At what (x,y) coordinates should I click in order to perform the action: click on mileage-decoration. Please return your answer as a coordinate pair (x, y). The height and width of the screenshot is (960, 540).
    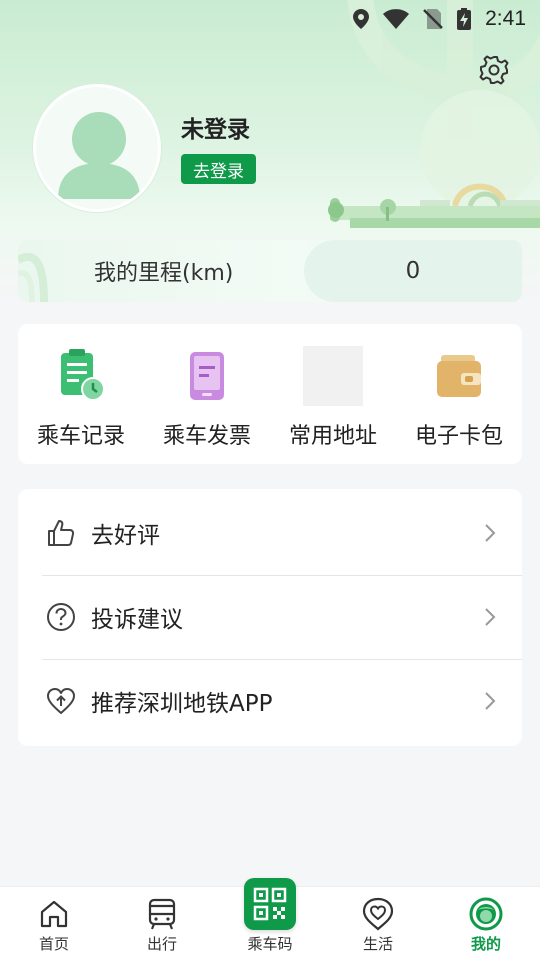
    Looking at the image, I should click on (33, 277).